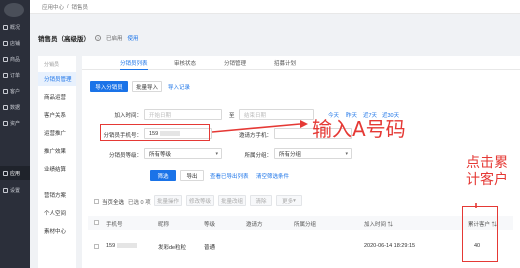 The width and height of the screenshot is (520, 268). Describe the element at coordinates (5, 123) in the screenshot. I see `wallet-icon` at that location.